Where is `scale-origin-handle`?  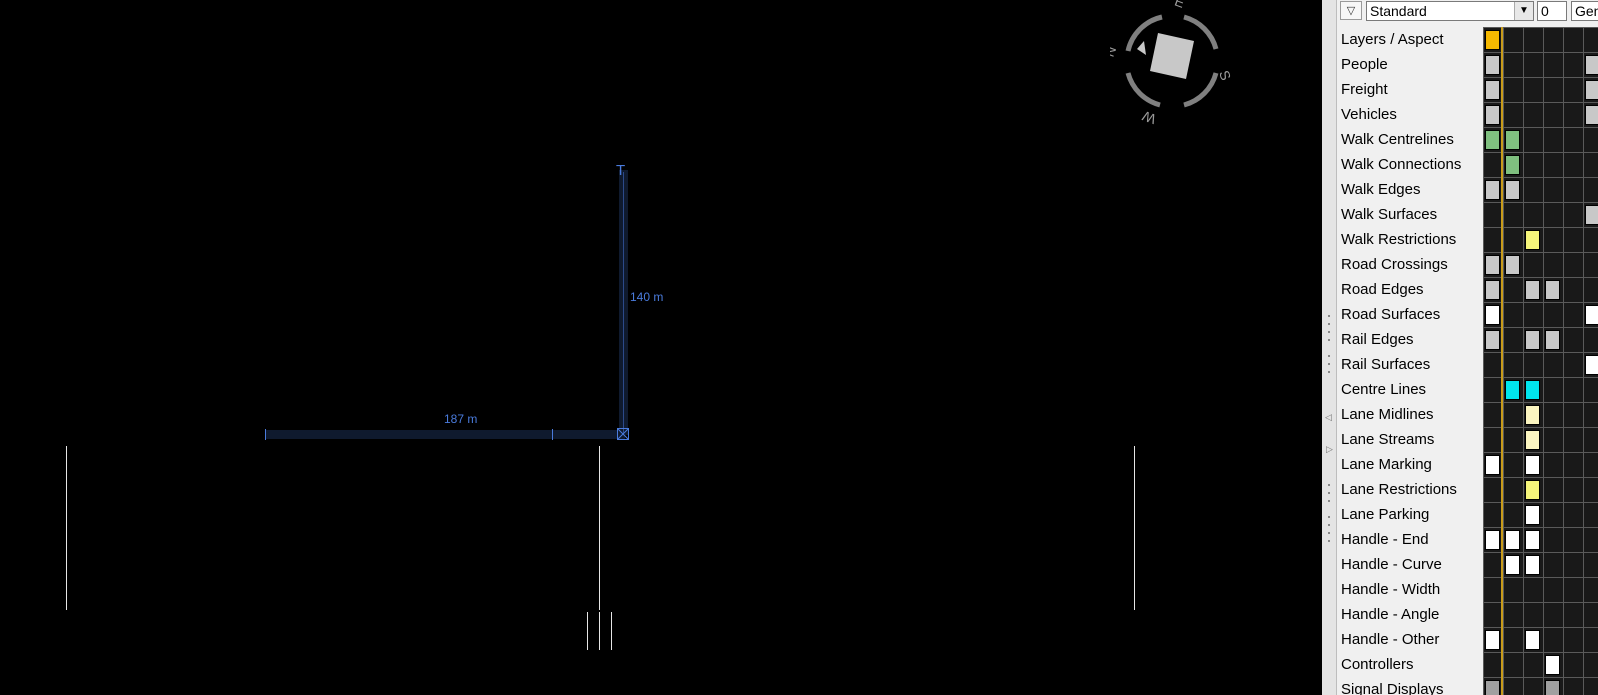
scale-origin-handle is located at coordinates (623, 434).